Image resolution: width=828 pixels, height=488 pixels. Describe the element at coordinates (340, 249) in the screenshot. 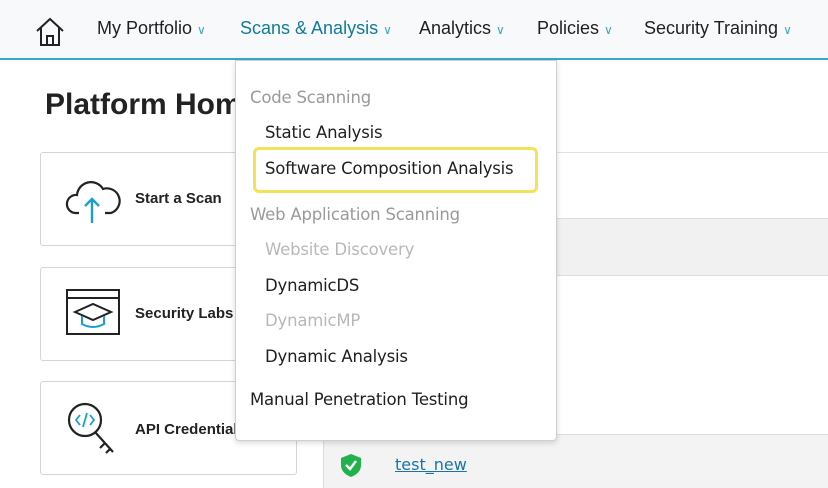

I see `menu-item-website-discovery: Website Discovery` at that location.